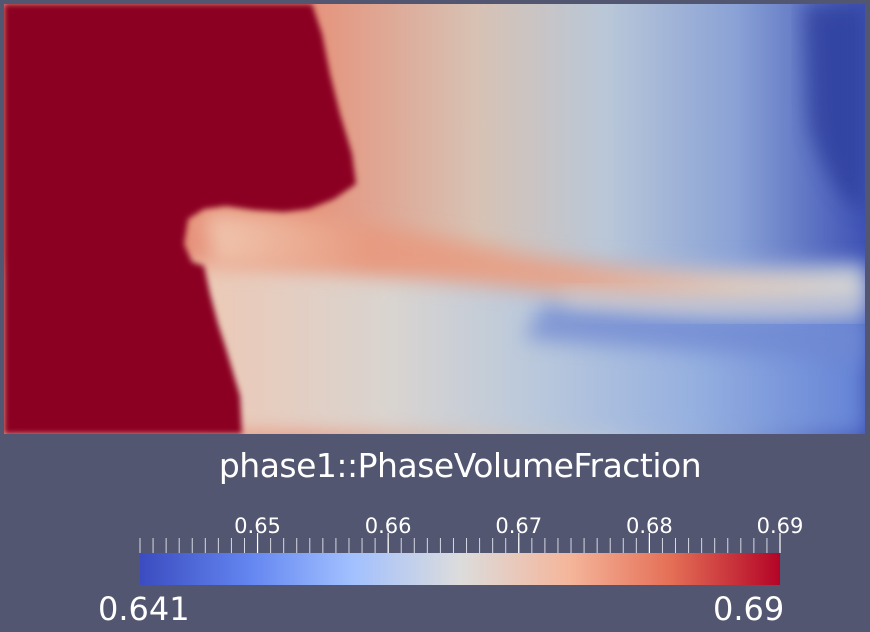 This screenshot has height=632, width=870. I want to click on colorbar-tick-label: 0.67, so click(518, 526).